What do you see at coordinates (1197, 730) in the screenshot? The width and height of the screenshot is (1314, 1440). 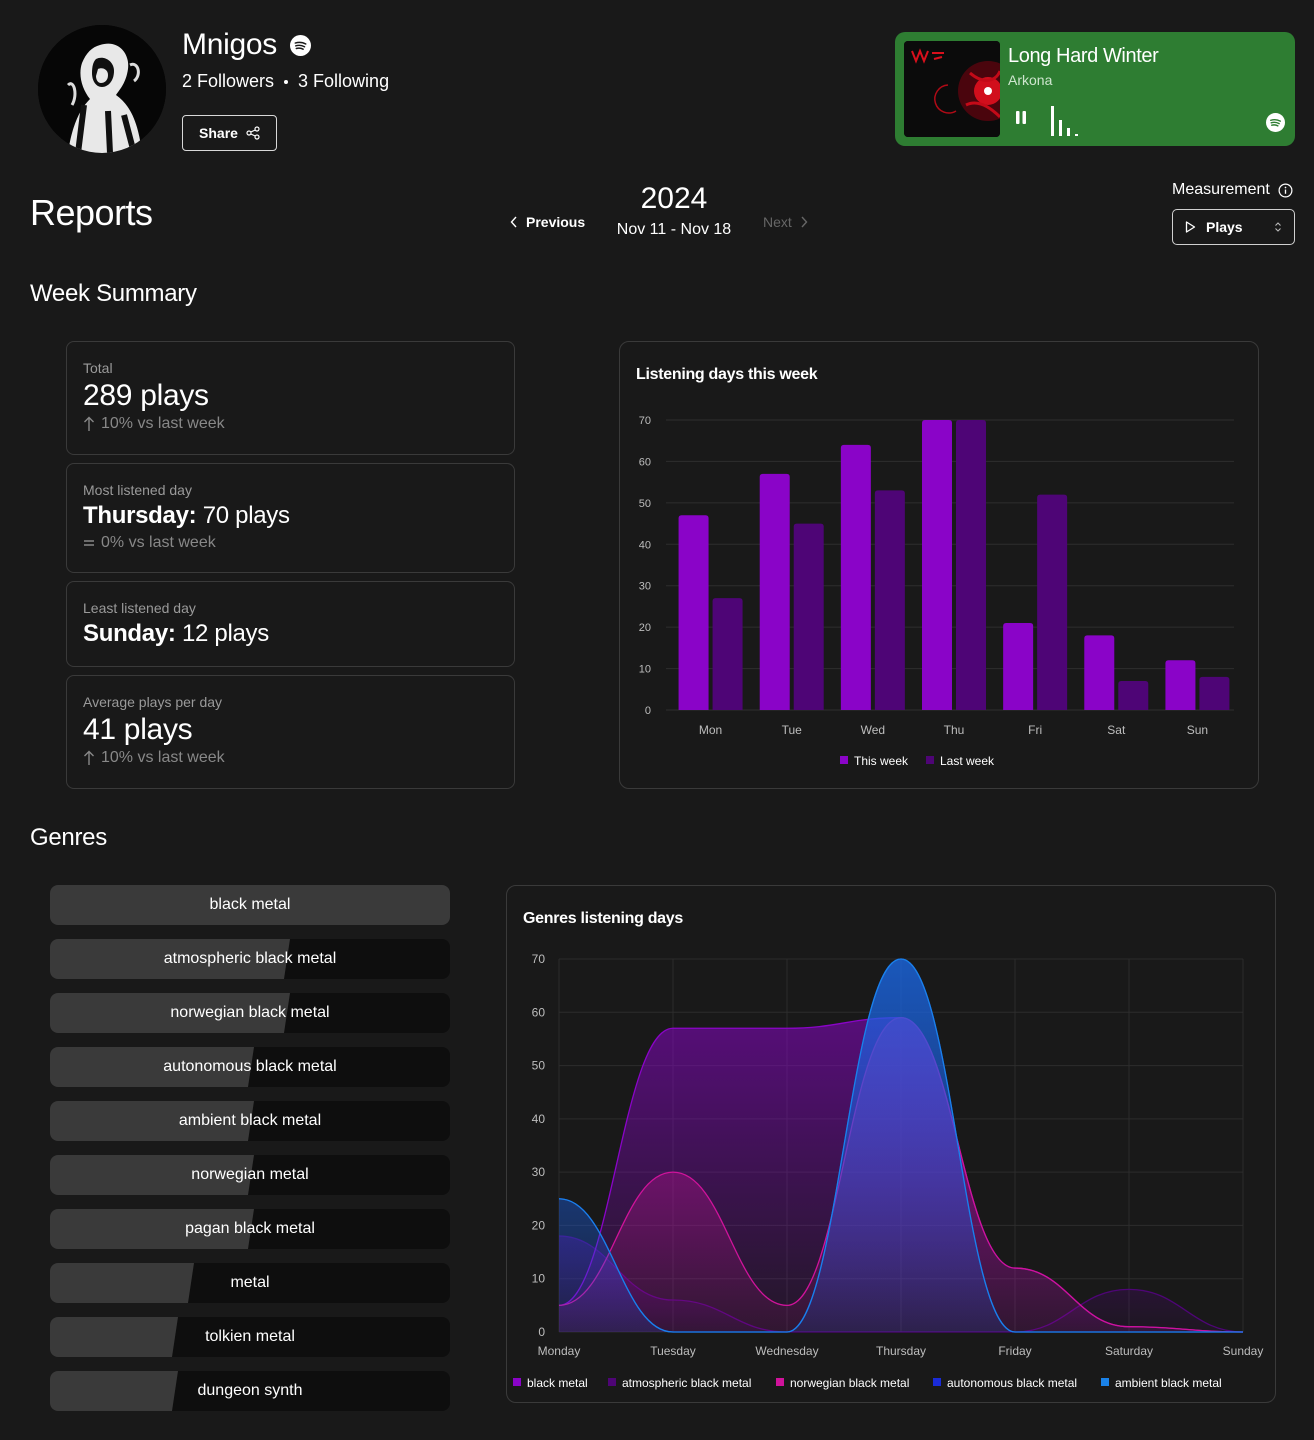 I see `x-tick-label: Sun` at bounding box center [1197, 730].